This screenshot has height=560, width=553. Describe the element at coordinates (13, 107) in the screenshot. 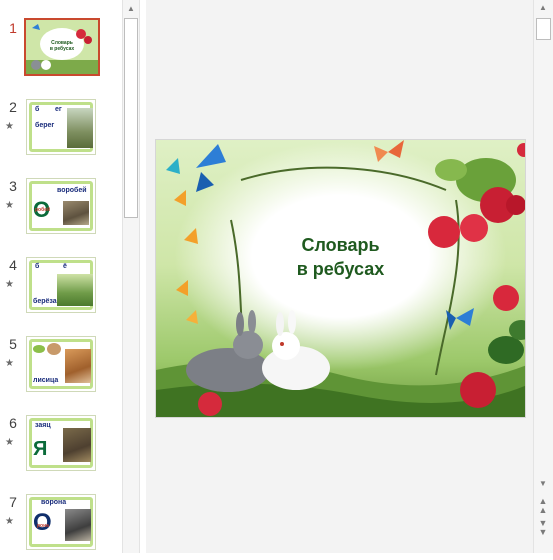

I see `slide-number: 2` at that location.